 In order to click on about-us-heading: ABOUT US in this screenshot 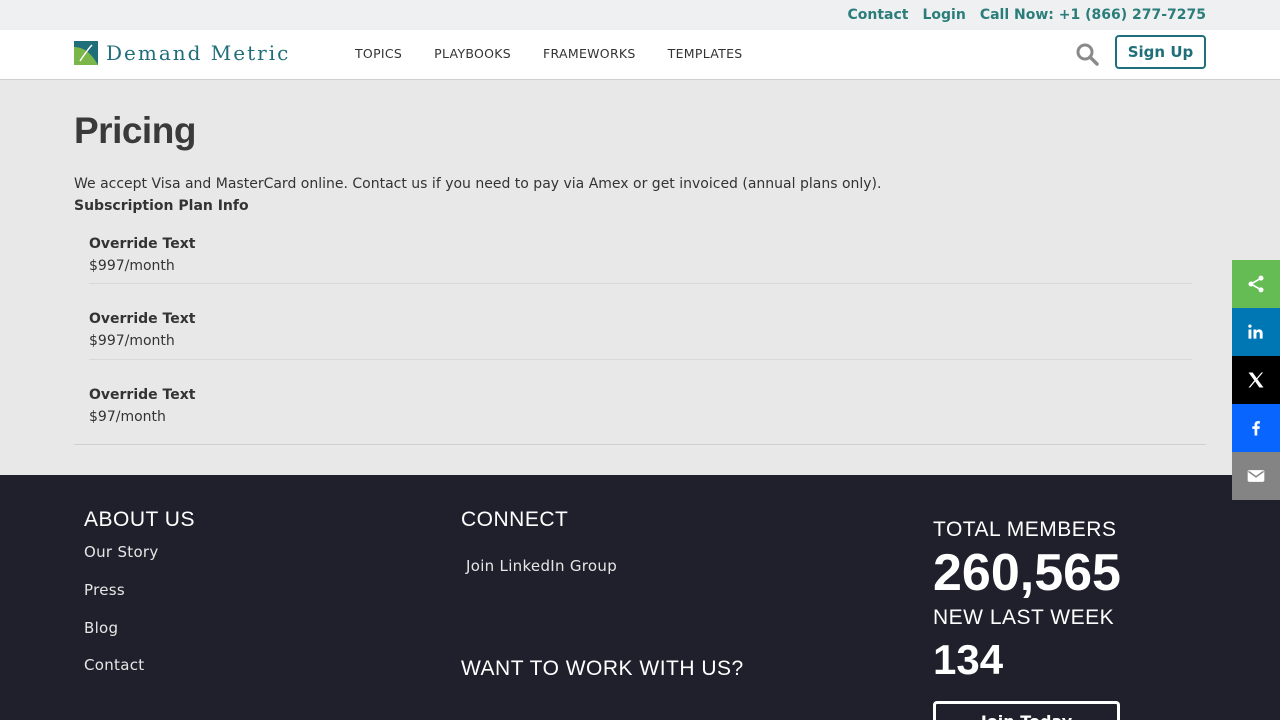, I will do `click(139, 519)`.